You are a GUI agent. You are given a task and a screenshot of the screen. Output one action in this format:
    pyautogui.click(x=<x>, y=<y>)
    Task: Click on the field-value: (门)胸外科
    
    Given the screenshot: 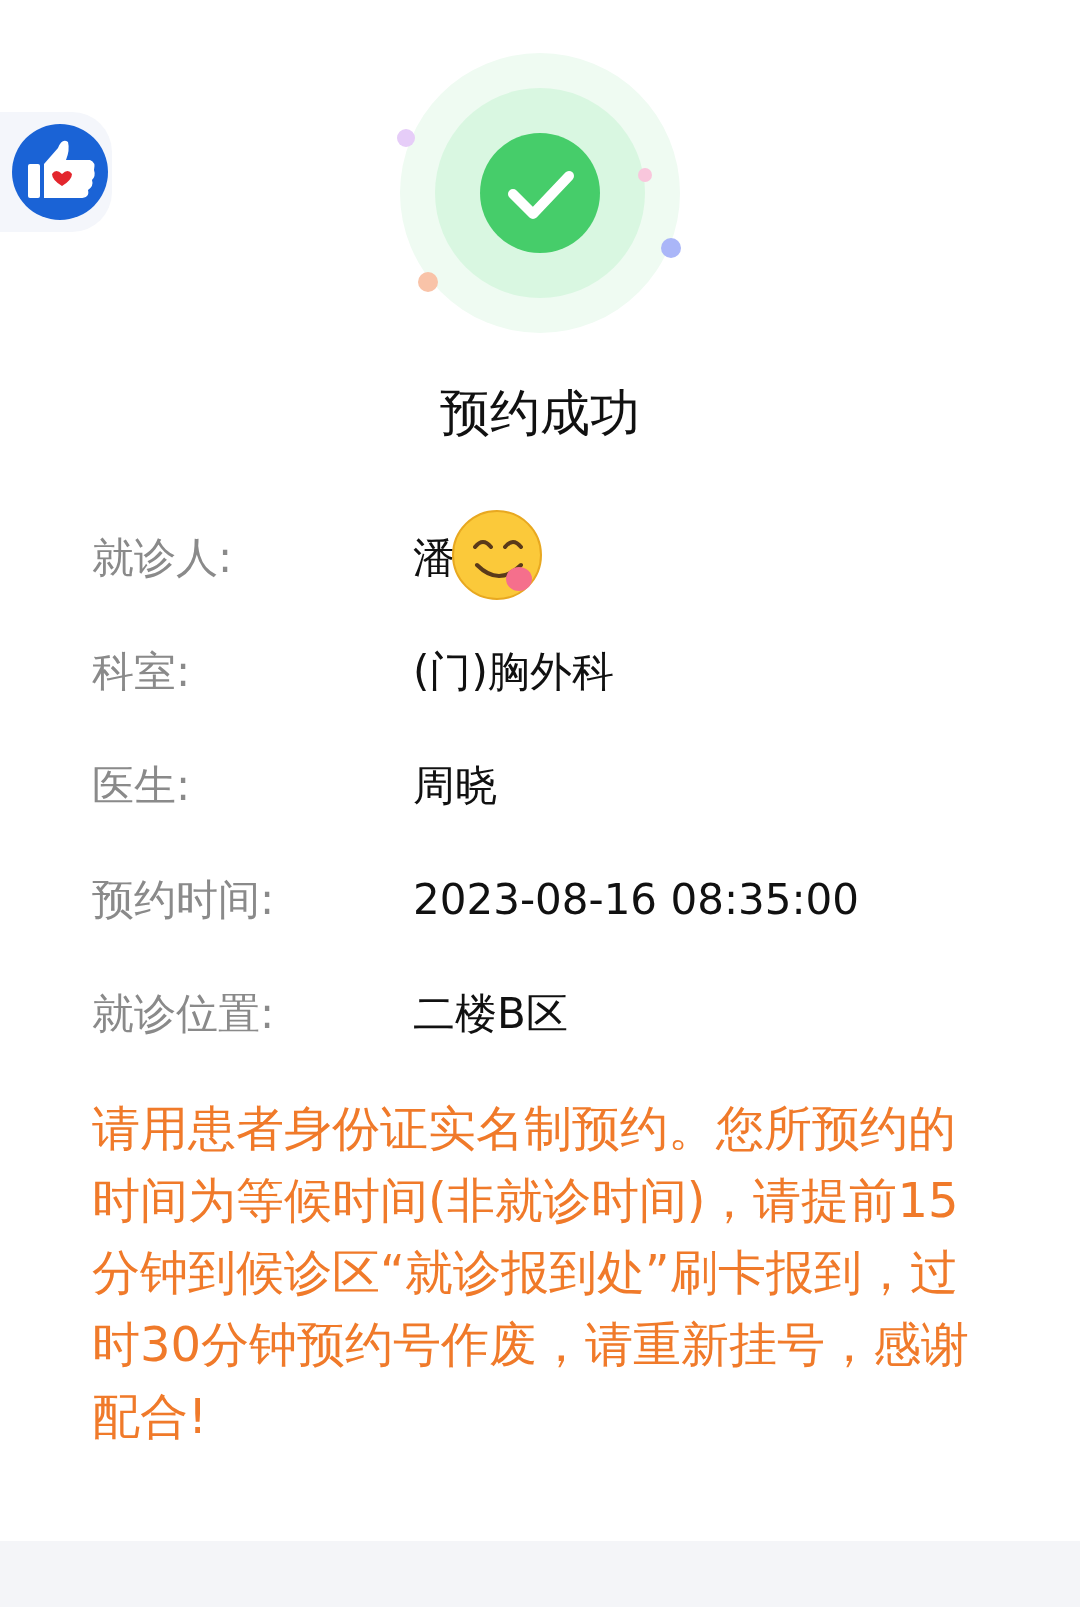 What is the action you would take?
    pyautogui.click(x=513, y=671)
    